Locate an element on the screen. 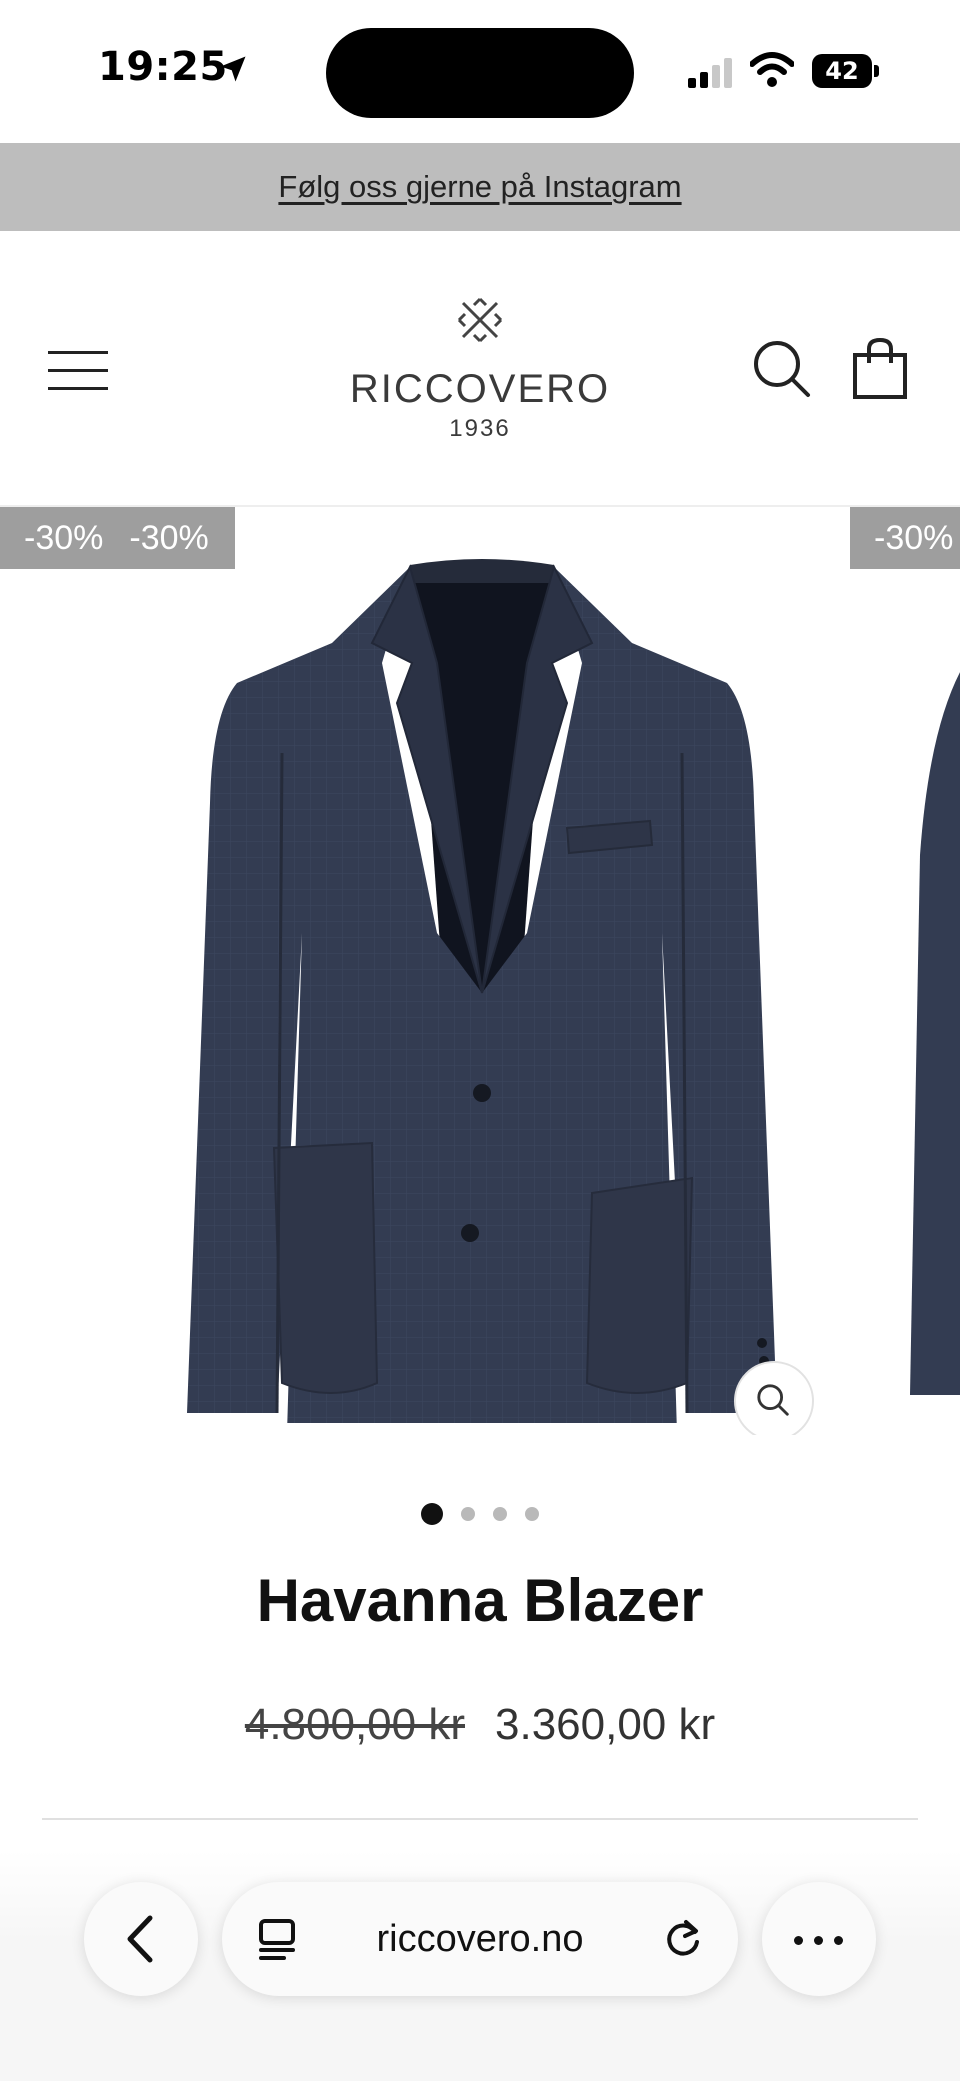 The width and height of the screenshot is (960, 2081). battery-level: 42 is located at coordinates (842, 71).